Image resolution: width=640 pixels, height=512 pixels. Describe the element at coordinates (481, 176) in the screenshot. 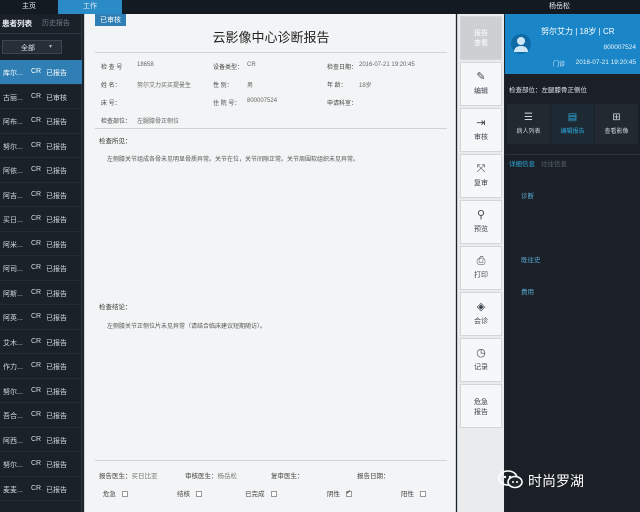

I see `recheck-button: ⤧ 复审` at that location.